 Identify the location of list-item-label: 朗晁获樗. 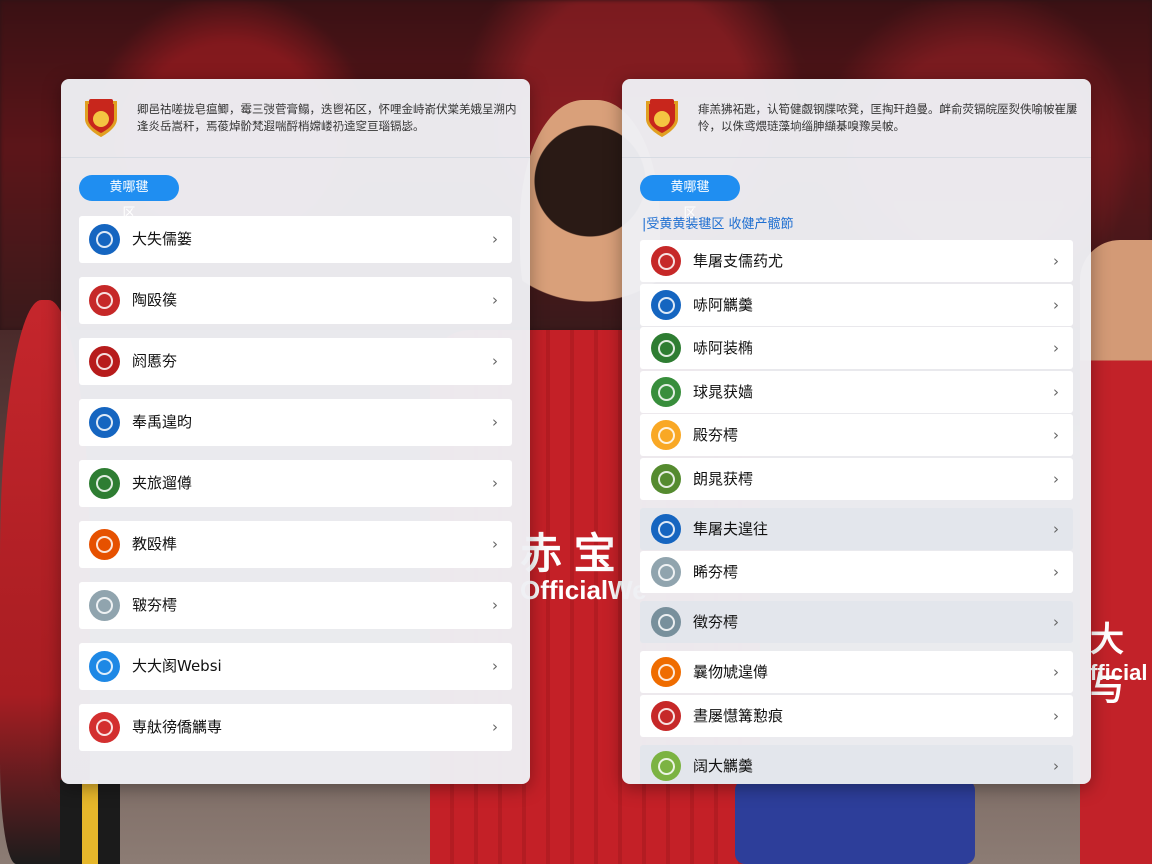
(723, 478).